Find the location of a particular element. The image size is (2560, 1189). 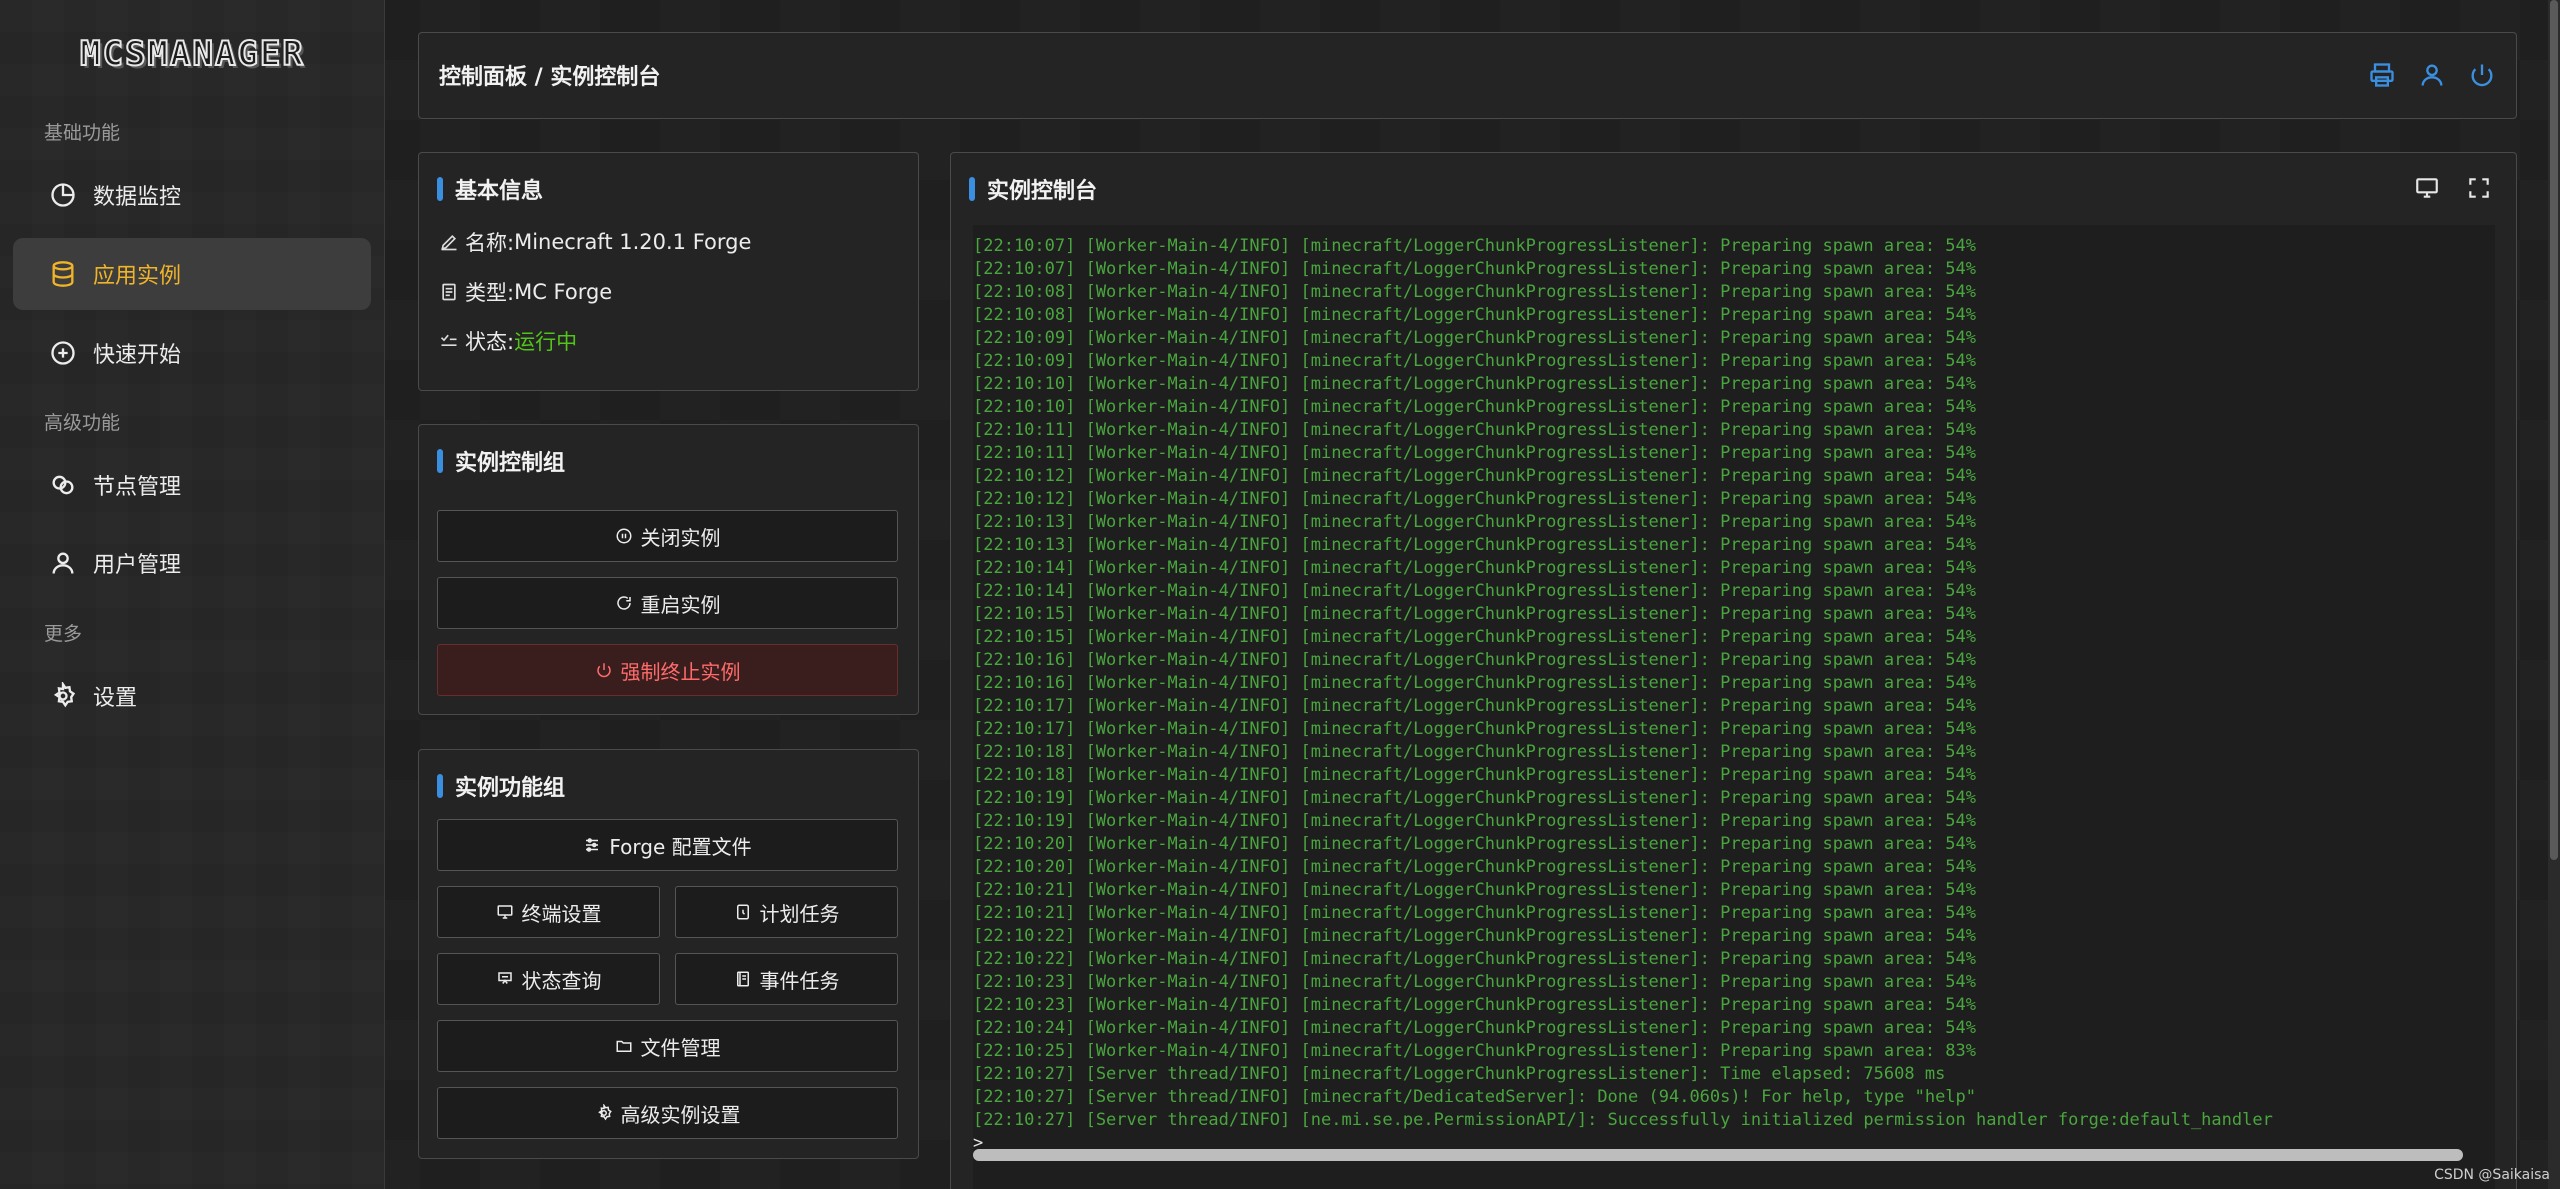

sidebar-item-label: 应用实例 is located at coordinates (137, 276).